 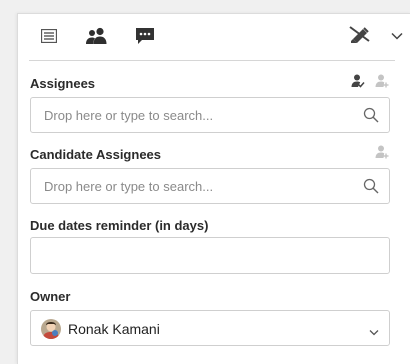 What do you see at coordinates (370, 83) in the screenshot?
I see `assignees-actions` at bounding box center [370, 83].